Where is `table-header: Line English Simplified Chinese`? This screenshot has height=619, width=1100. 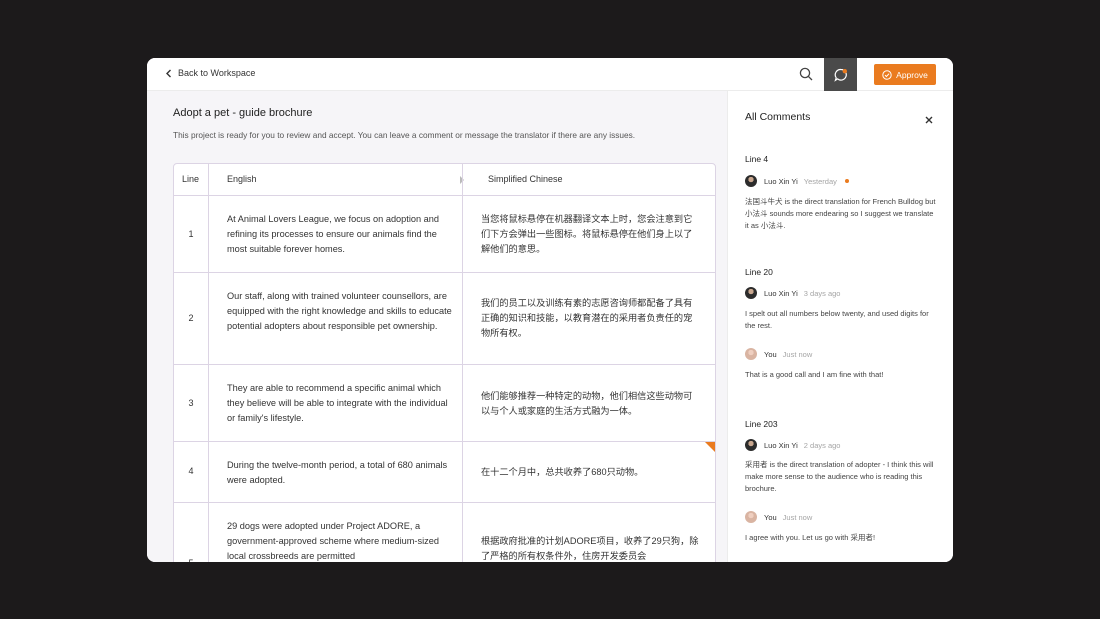
table-header: Line English Simplified Chinese is located at coordinates (444, 180).